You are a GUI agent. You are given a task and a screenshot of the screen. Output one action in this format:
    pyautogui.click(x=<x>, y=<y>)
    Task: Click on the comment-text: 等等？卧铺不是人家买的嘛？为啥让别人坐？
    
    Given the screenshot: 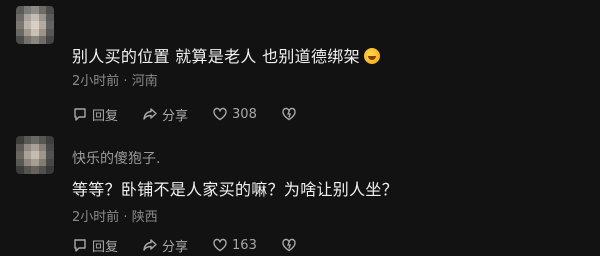 What is the action you would take?
    pyautogui.click(x=235, y=189)
    